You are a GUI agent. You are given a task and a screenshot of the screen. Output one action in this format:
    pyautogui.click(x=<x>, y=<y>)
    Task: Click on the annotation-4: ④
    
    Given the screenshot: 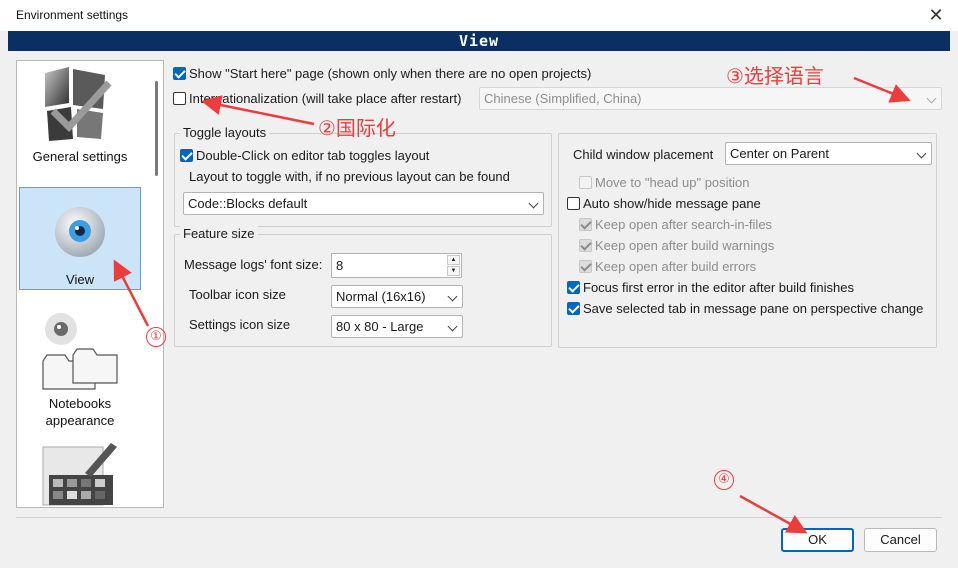 What is the action you would take?
    pyautogui.click(x=724, y=480)
    